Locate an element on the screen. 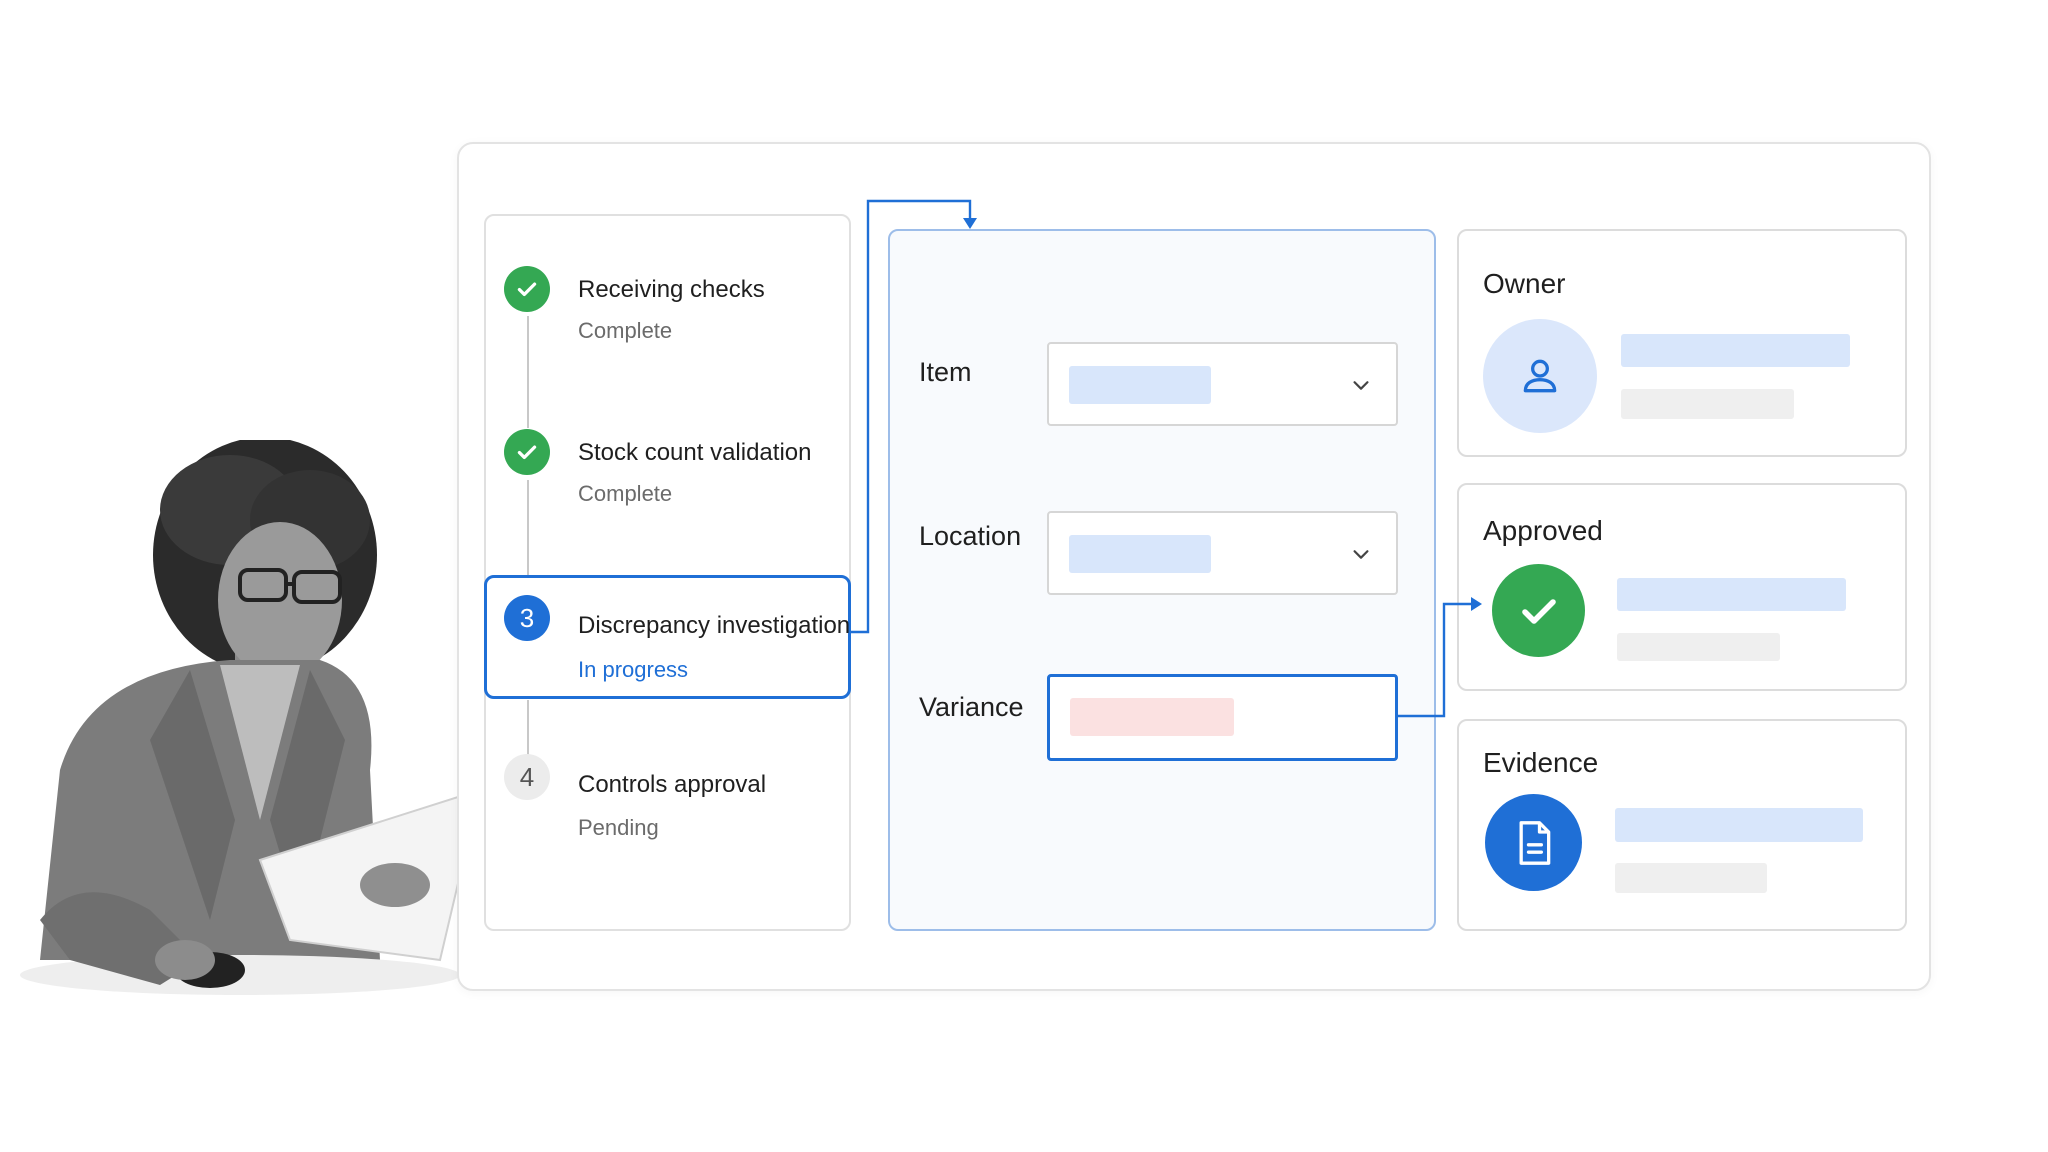 Image resolution: width=2048 pixels, height=1152 pixels. item-select is located at coordinates (1222, 384).